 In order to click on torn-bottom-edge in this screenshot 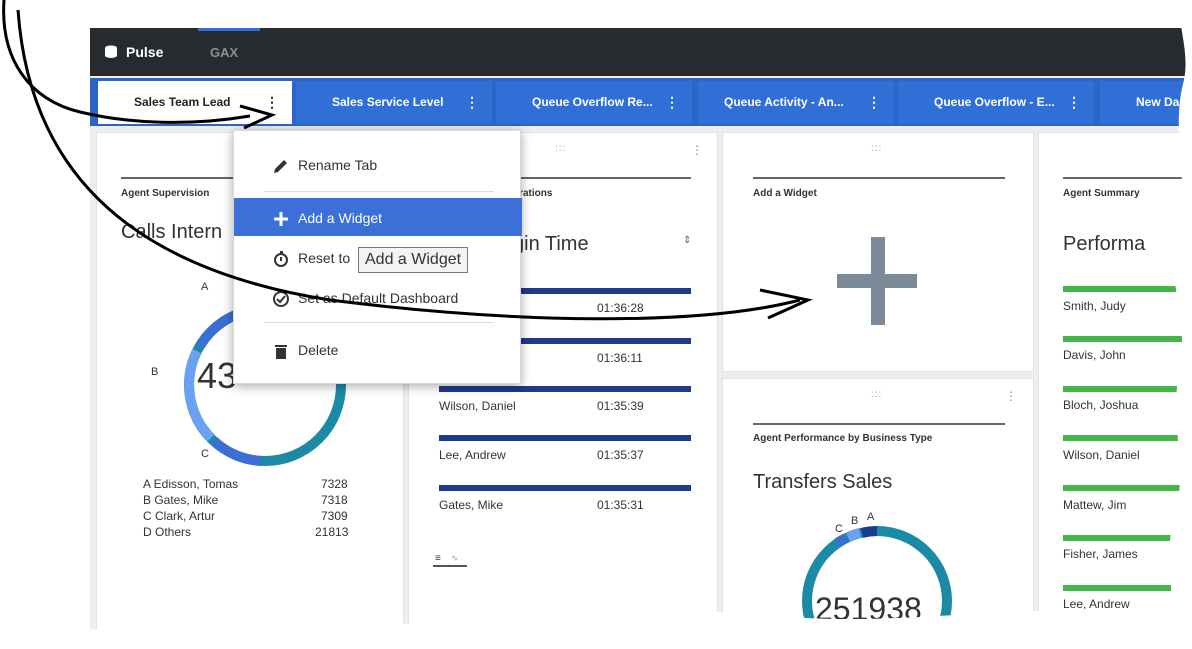, I will do `click(596, 628)`.